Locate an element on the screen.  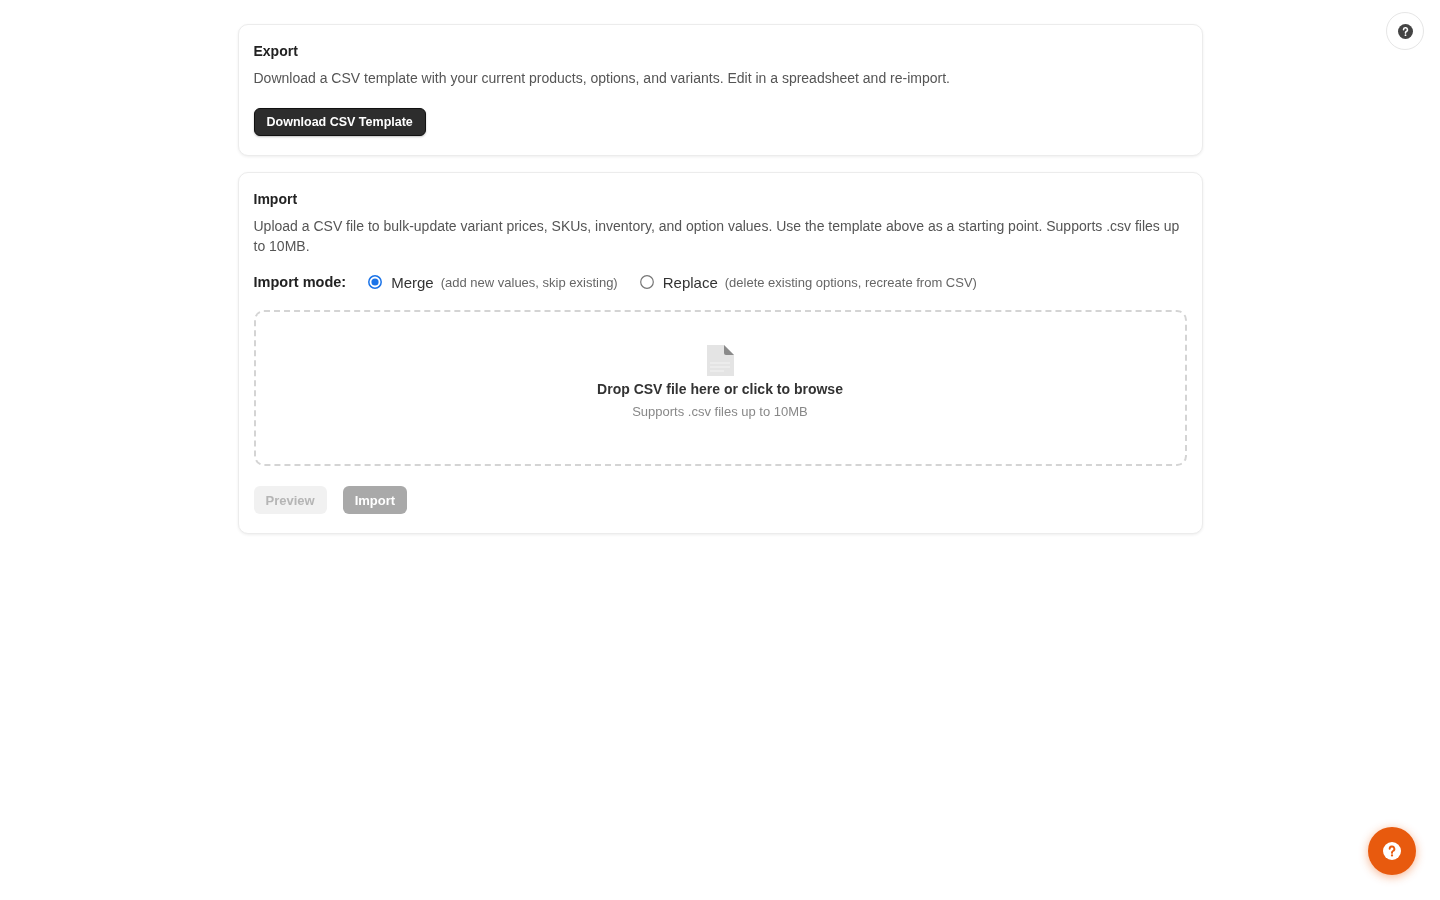
radio-hint: (add new values, skip existing) is located at coordinates (529, 282).